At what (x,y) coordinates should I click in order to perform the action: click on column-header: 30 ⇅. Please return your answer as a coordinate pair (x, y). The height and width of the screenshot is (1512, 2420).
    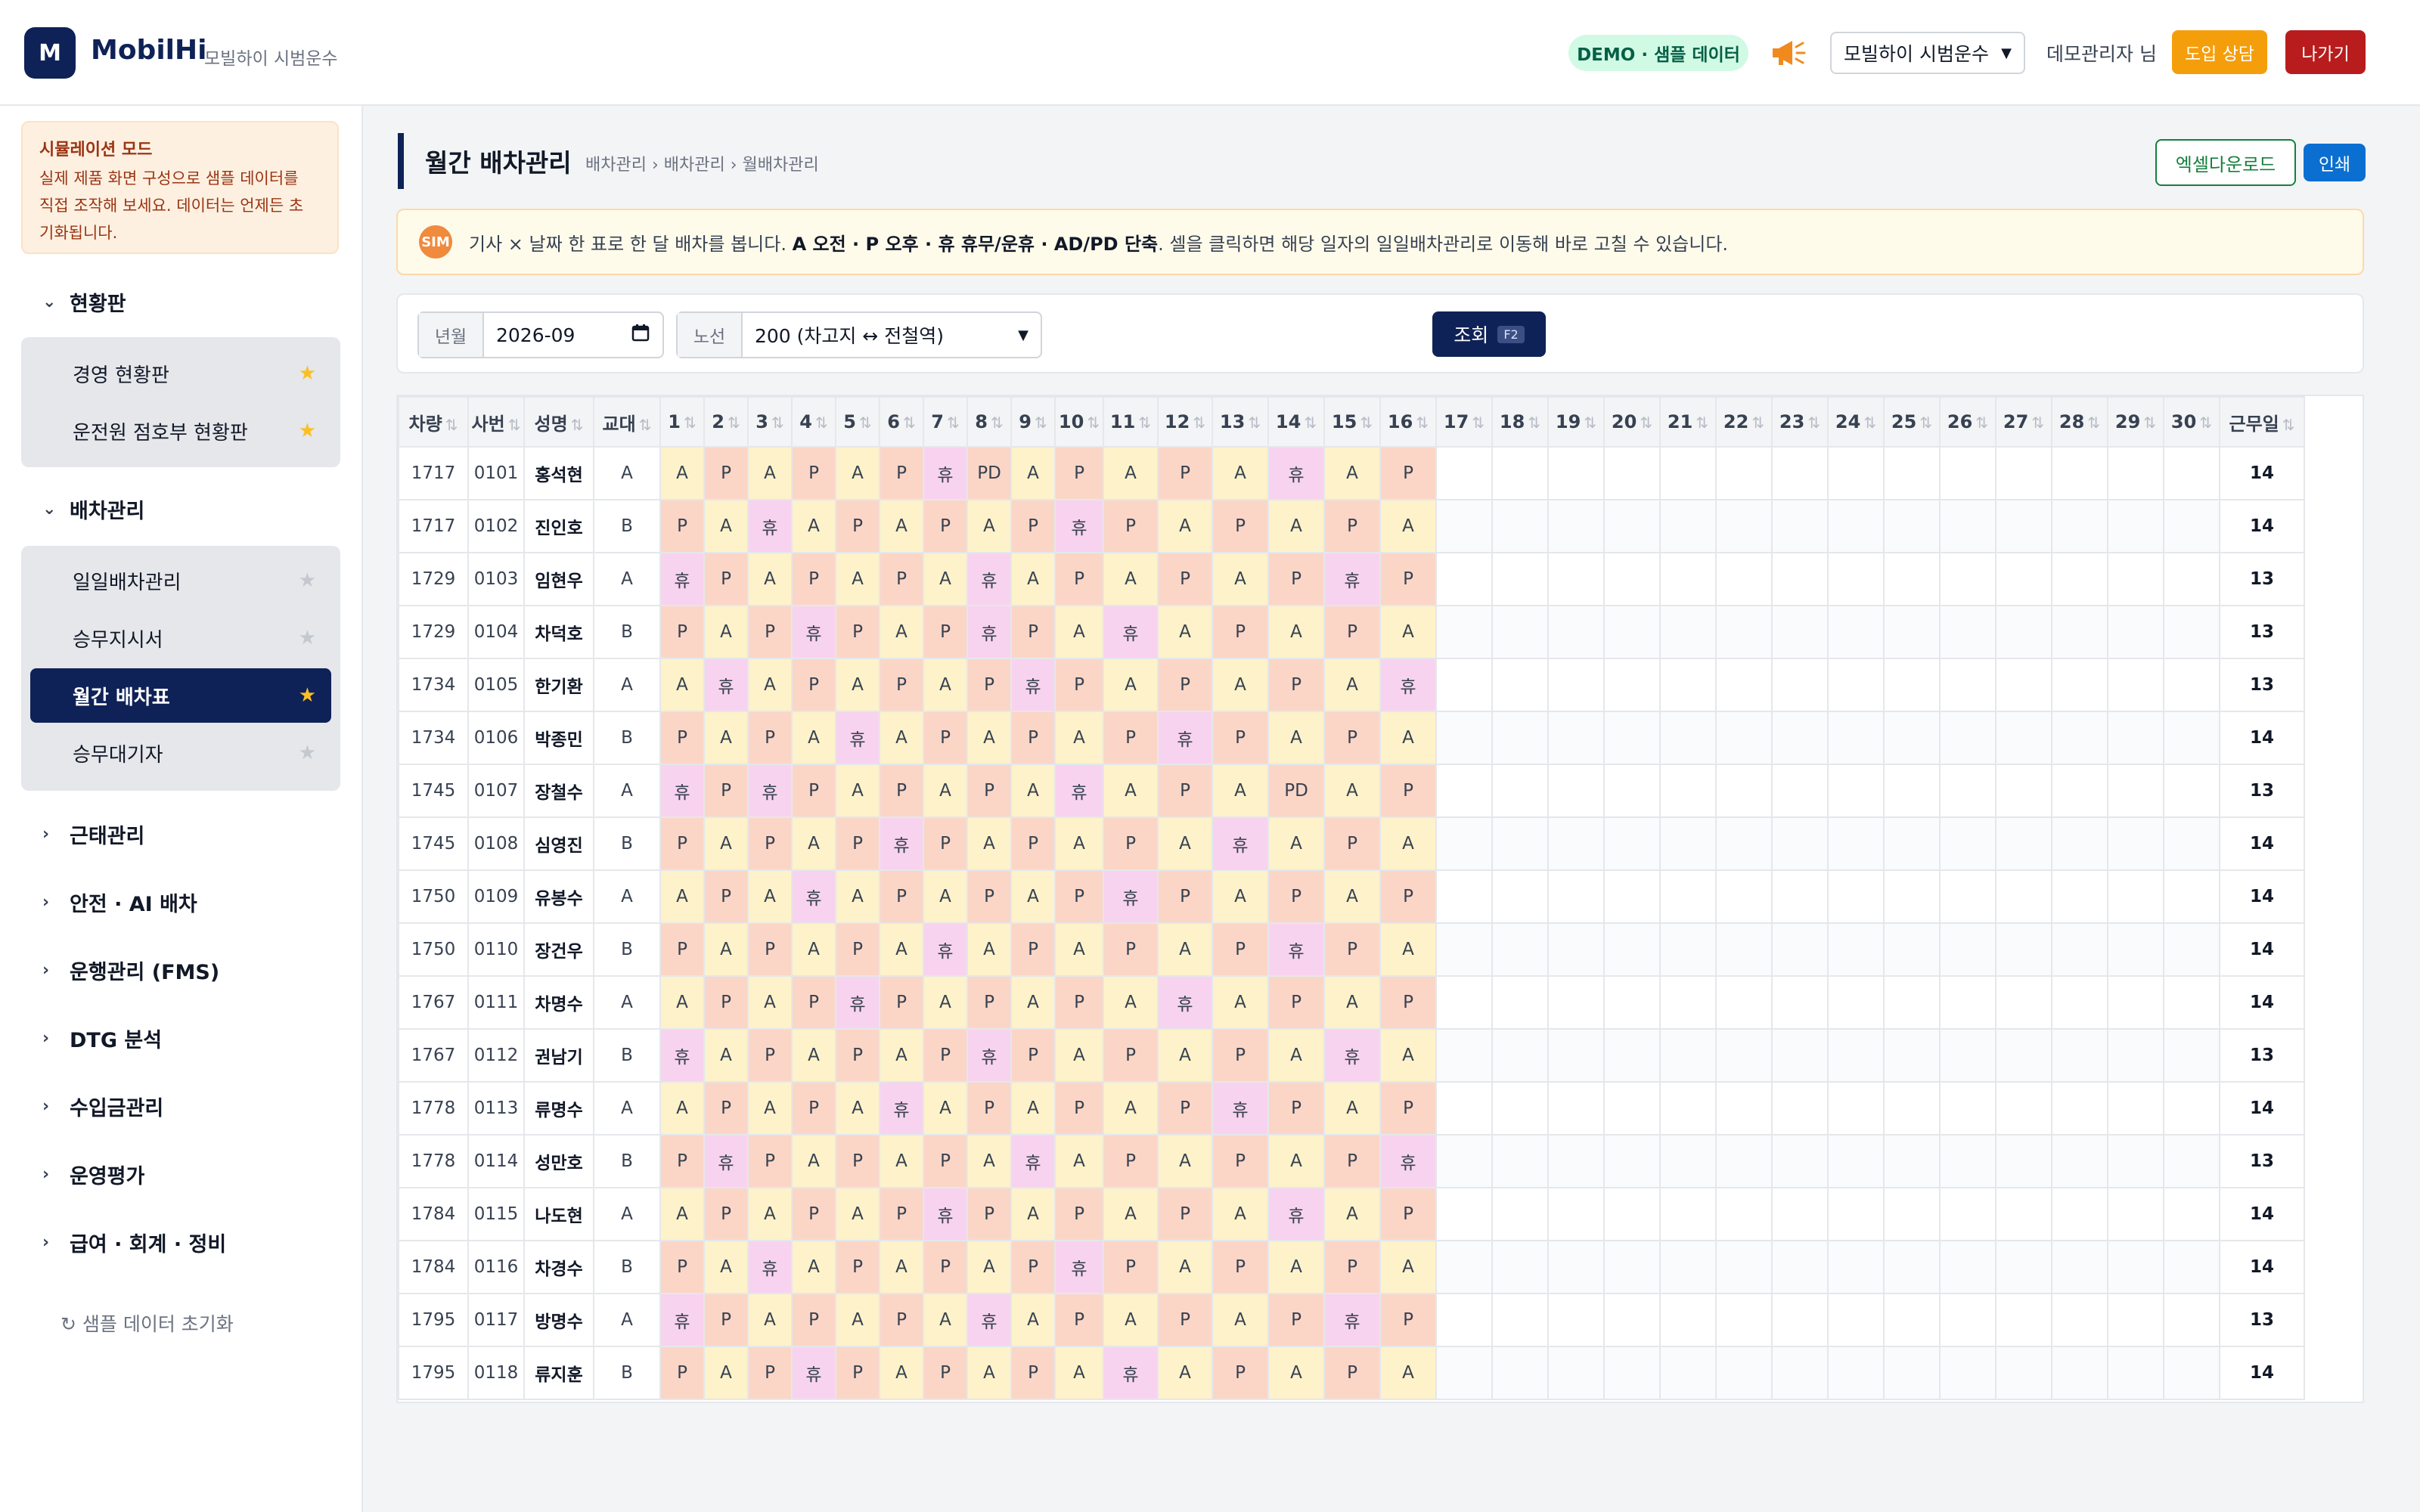
    Looking at the image, I should click on (2191, 422).